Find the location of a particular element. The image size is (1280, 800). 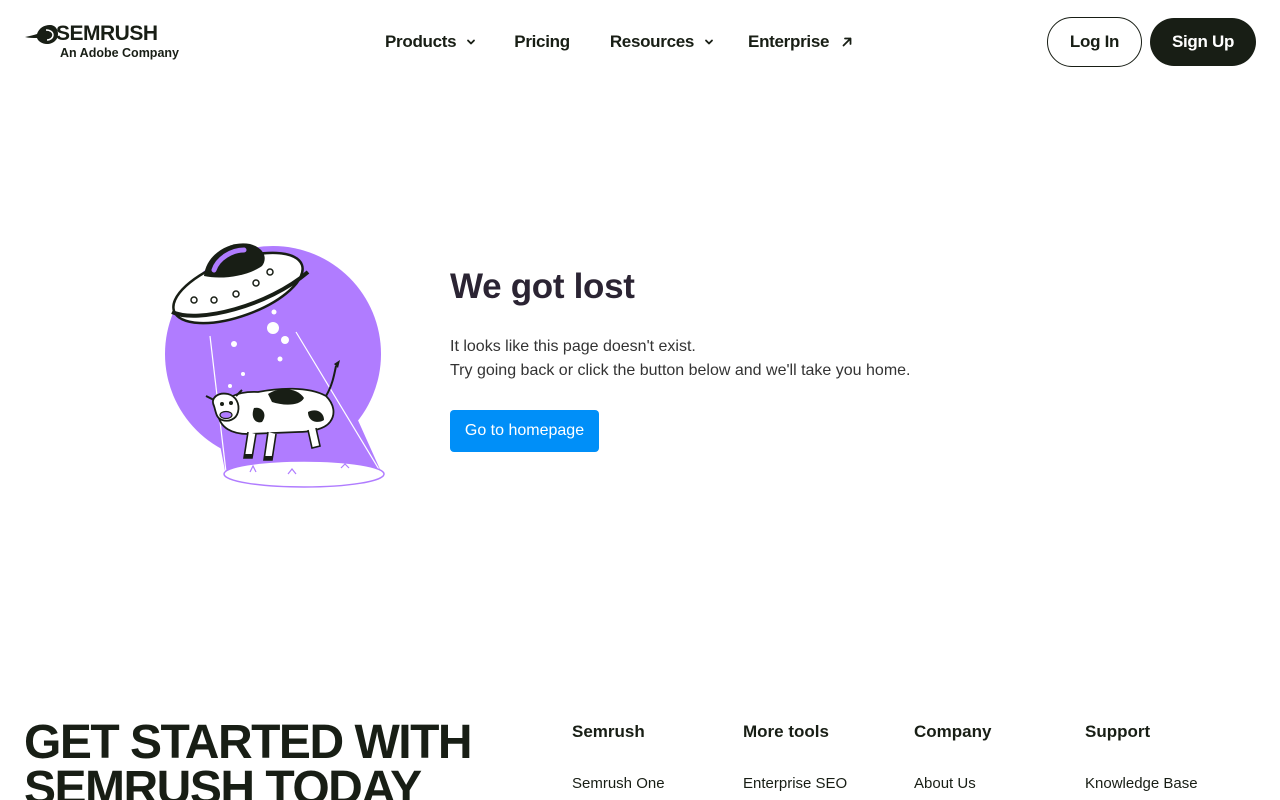

logo-tagline: An Adobe Company is located at coordinates (119, 53).